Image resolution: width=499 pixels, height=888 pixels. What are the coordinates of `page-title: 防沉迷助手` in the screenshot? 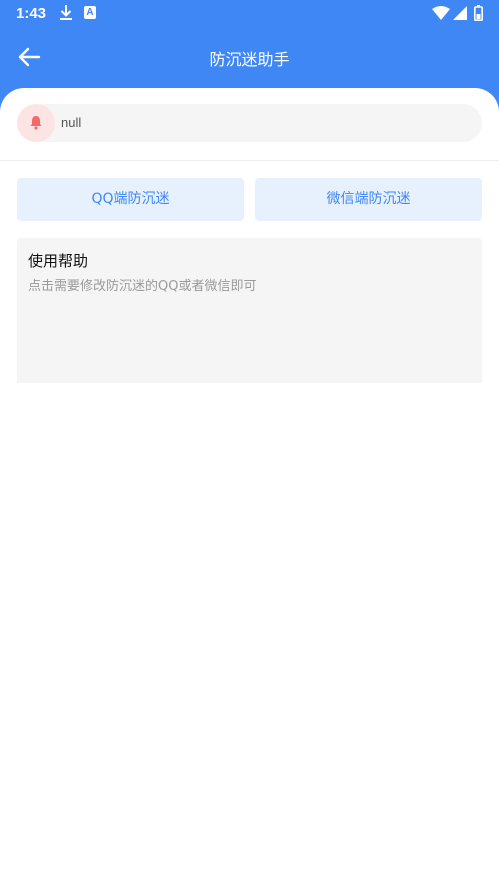 It's located at (249, 59).